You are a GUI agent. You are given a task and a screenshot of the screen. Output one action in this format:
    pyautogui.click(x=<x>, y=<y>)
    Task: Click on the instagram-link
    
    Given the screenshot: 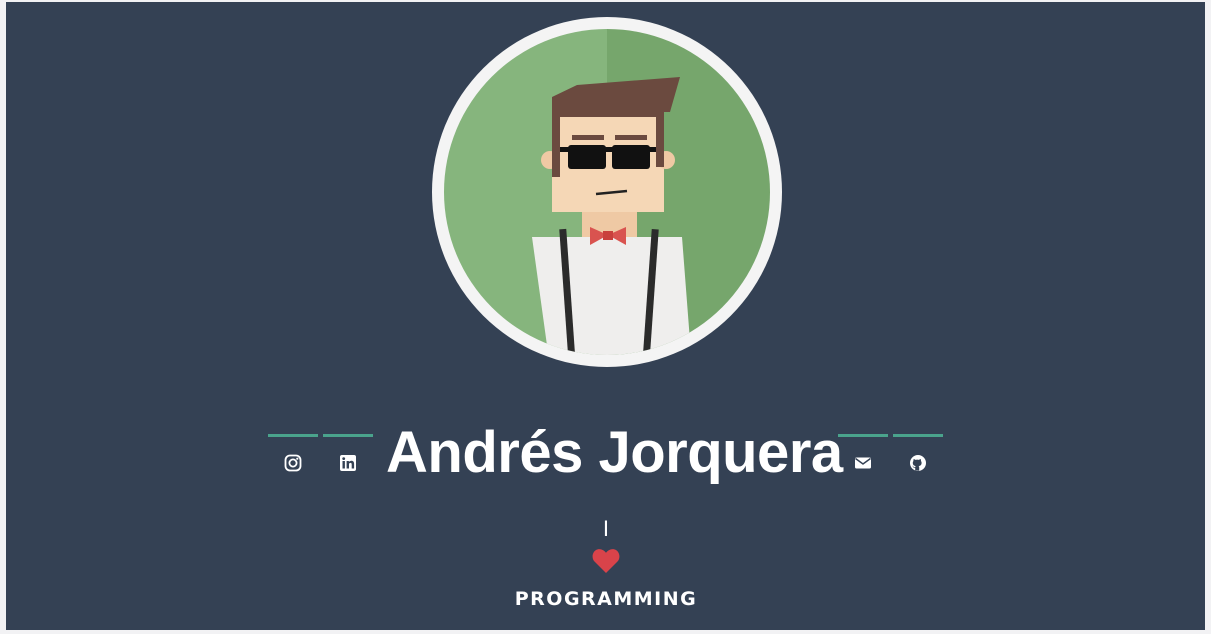 What is the action you would take?
    pyautogui.click(x=293, y=454)
    